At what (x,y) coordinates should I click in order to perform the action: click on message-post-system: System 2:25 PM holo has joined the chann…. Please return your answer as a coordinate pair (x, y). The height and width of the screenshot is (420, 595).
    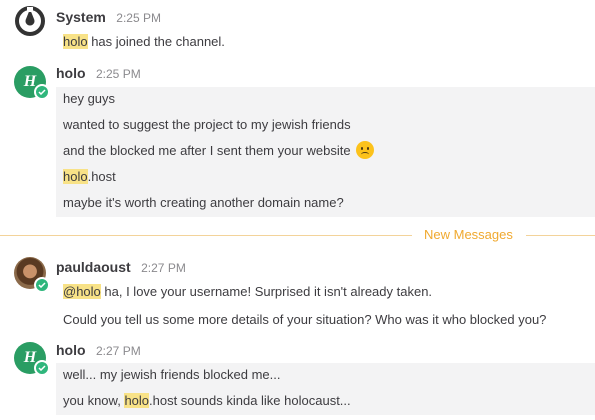
    Looking at the image, I should click on (297, 28).